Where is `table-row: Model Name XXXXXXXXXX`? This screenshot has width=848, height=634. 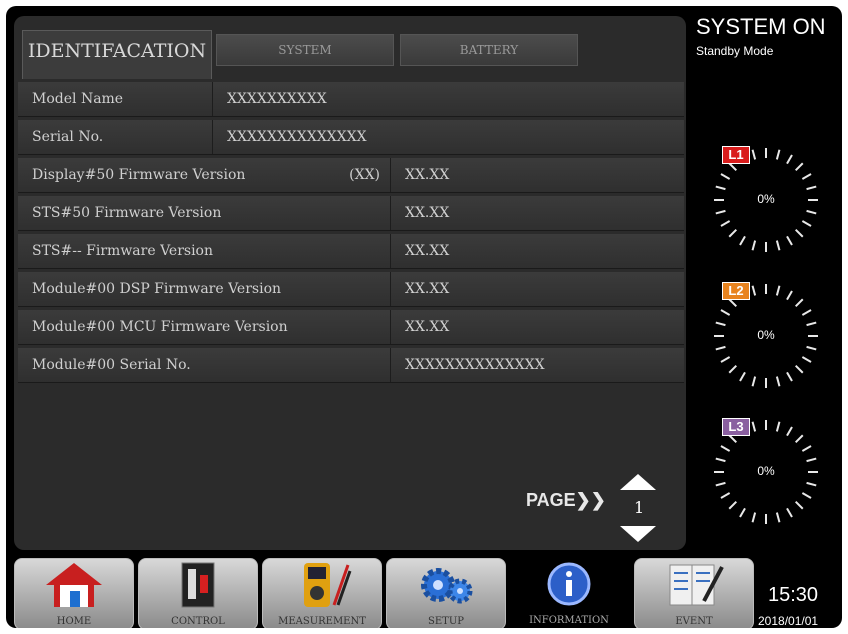
table-row: Model Name XXXXXXXXXX is located at coordinates (351, 99).